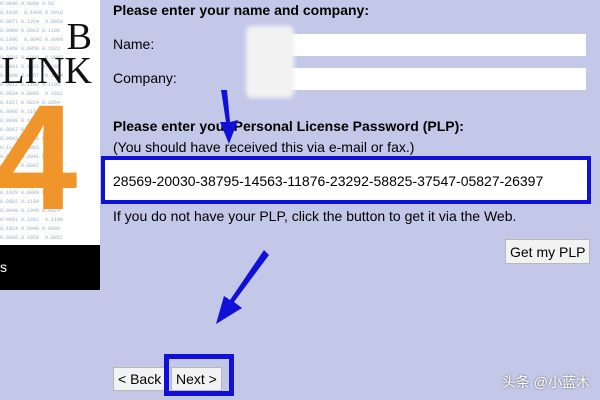 This screenshot has height=400, width=600. What do you see at coordinates (145, 78) in the screenshot?
I see `company-label: Company:` at bounding box center [145, 78].